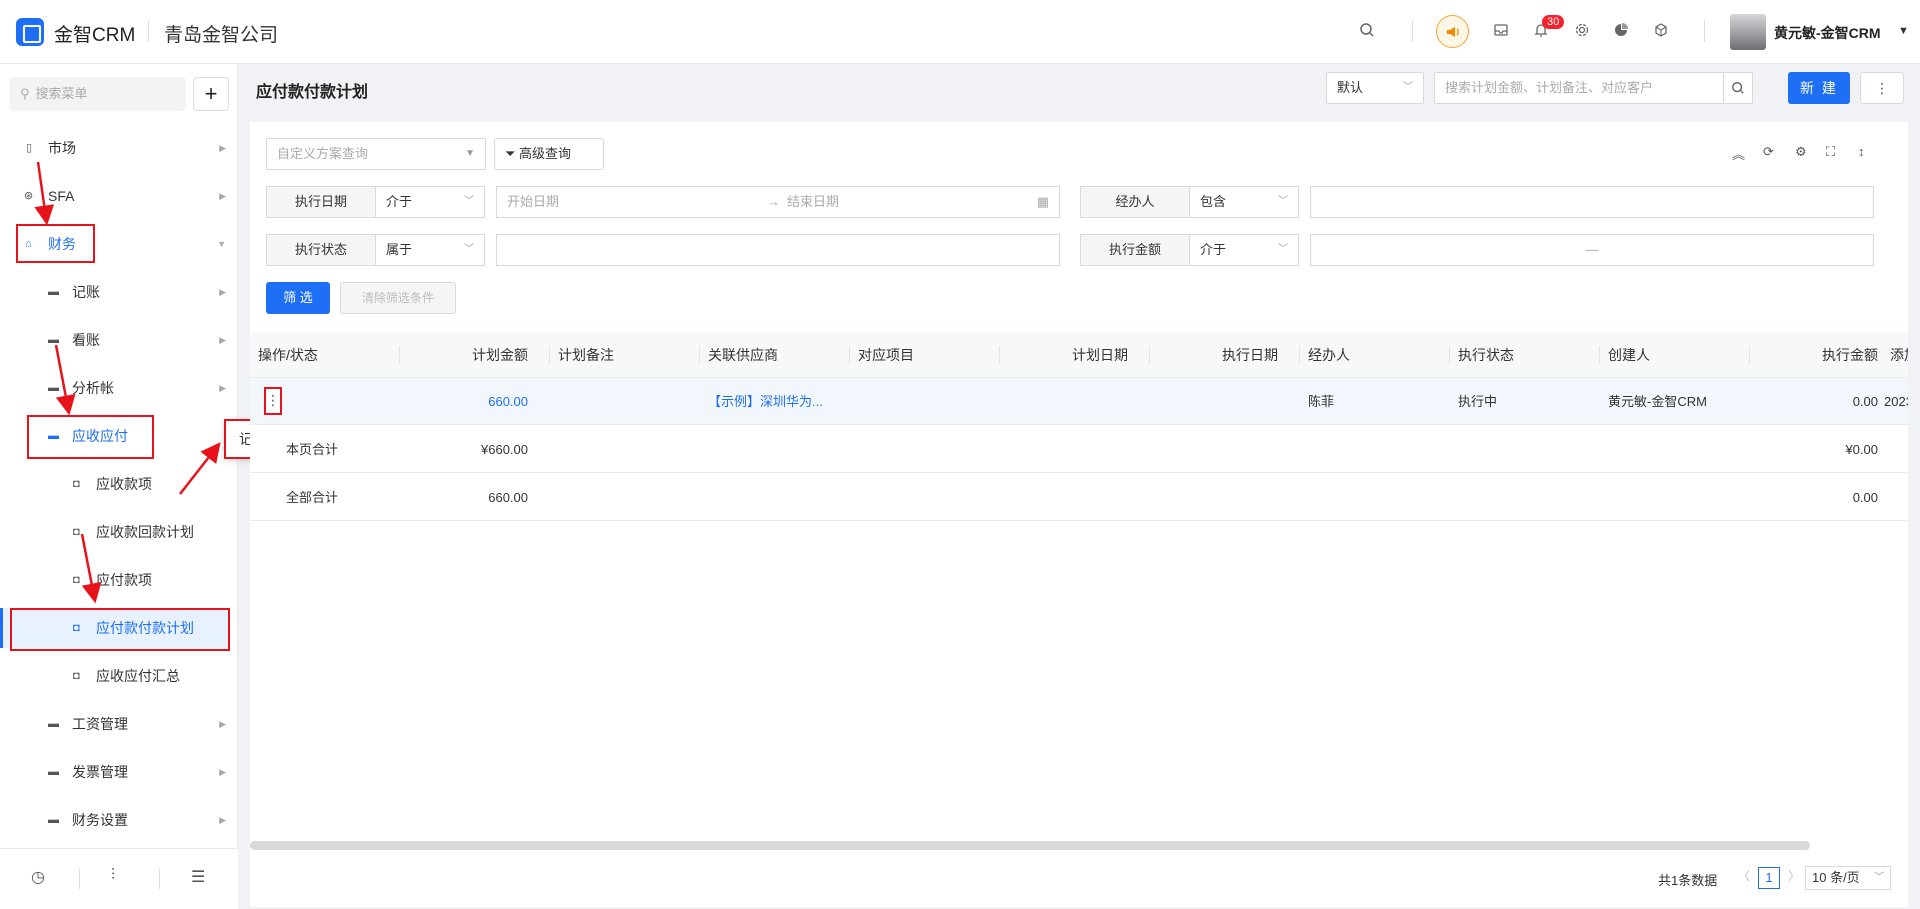  Describe the element at coordinates (114, 292) in the screenshot. I see `sidebar-item-bookkeeping: ▬ 记账 ▶` at that location.